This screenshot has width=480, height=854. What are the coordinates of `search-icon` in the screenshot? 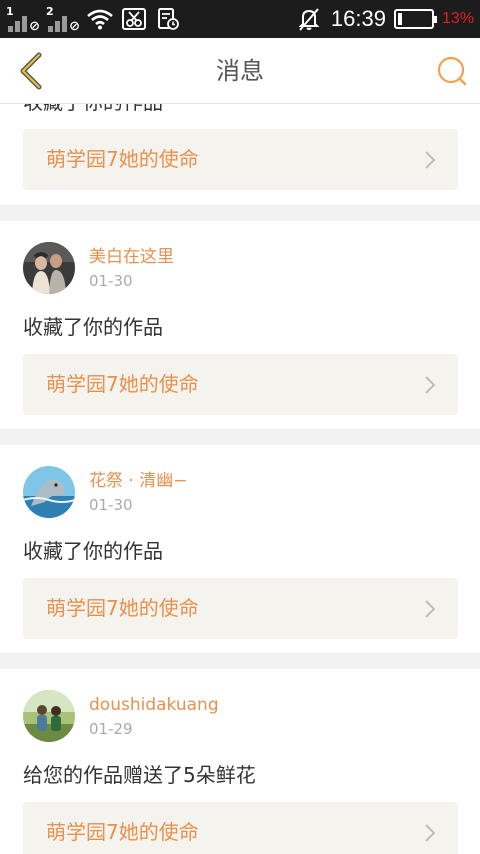 It's located at (452, 71).